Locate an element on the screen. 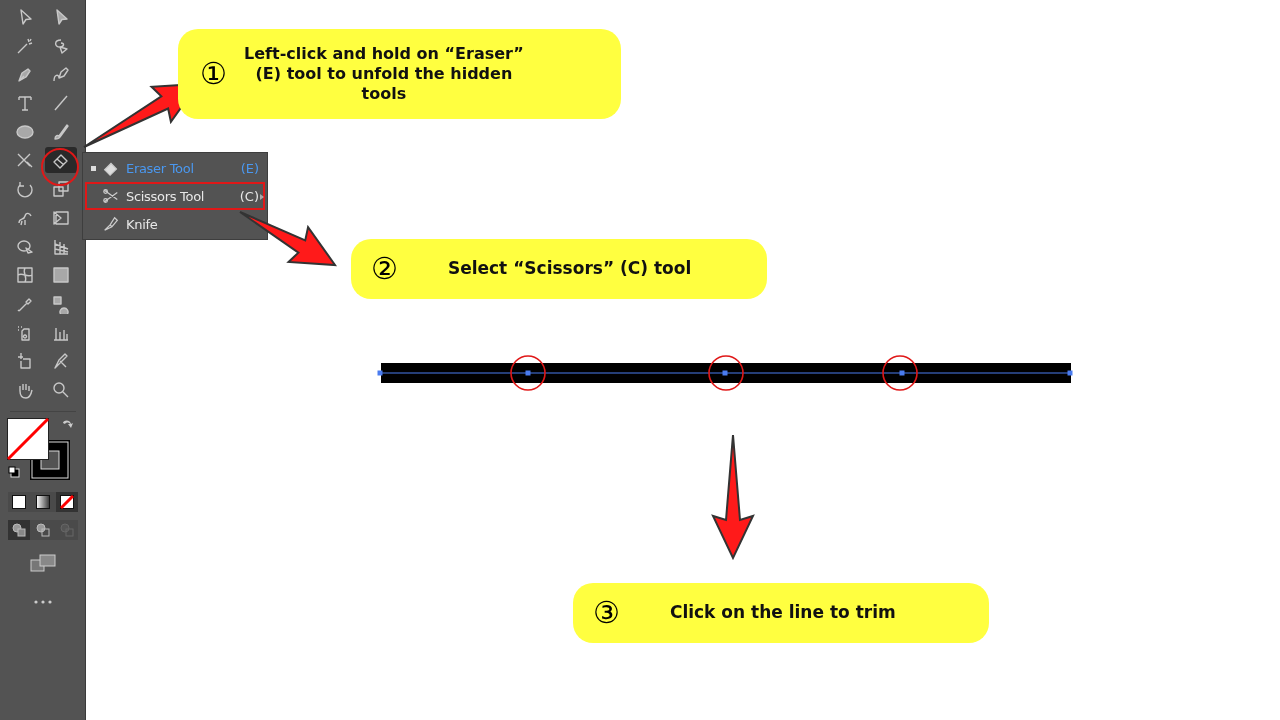  flyout-menu-item: Knife is located at coordinates (175, 224).